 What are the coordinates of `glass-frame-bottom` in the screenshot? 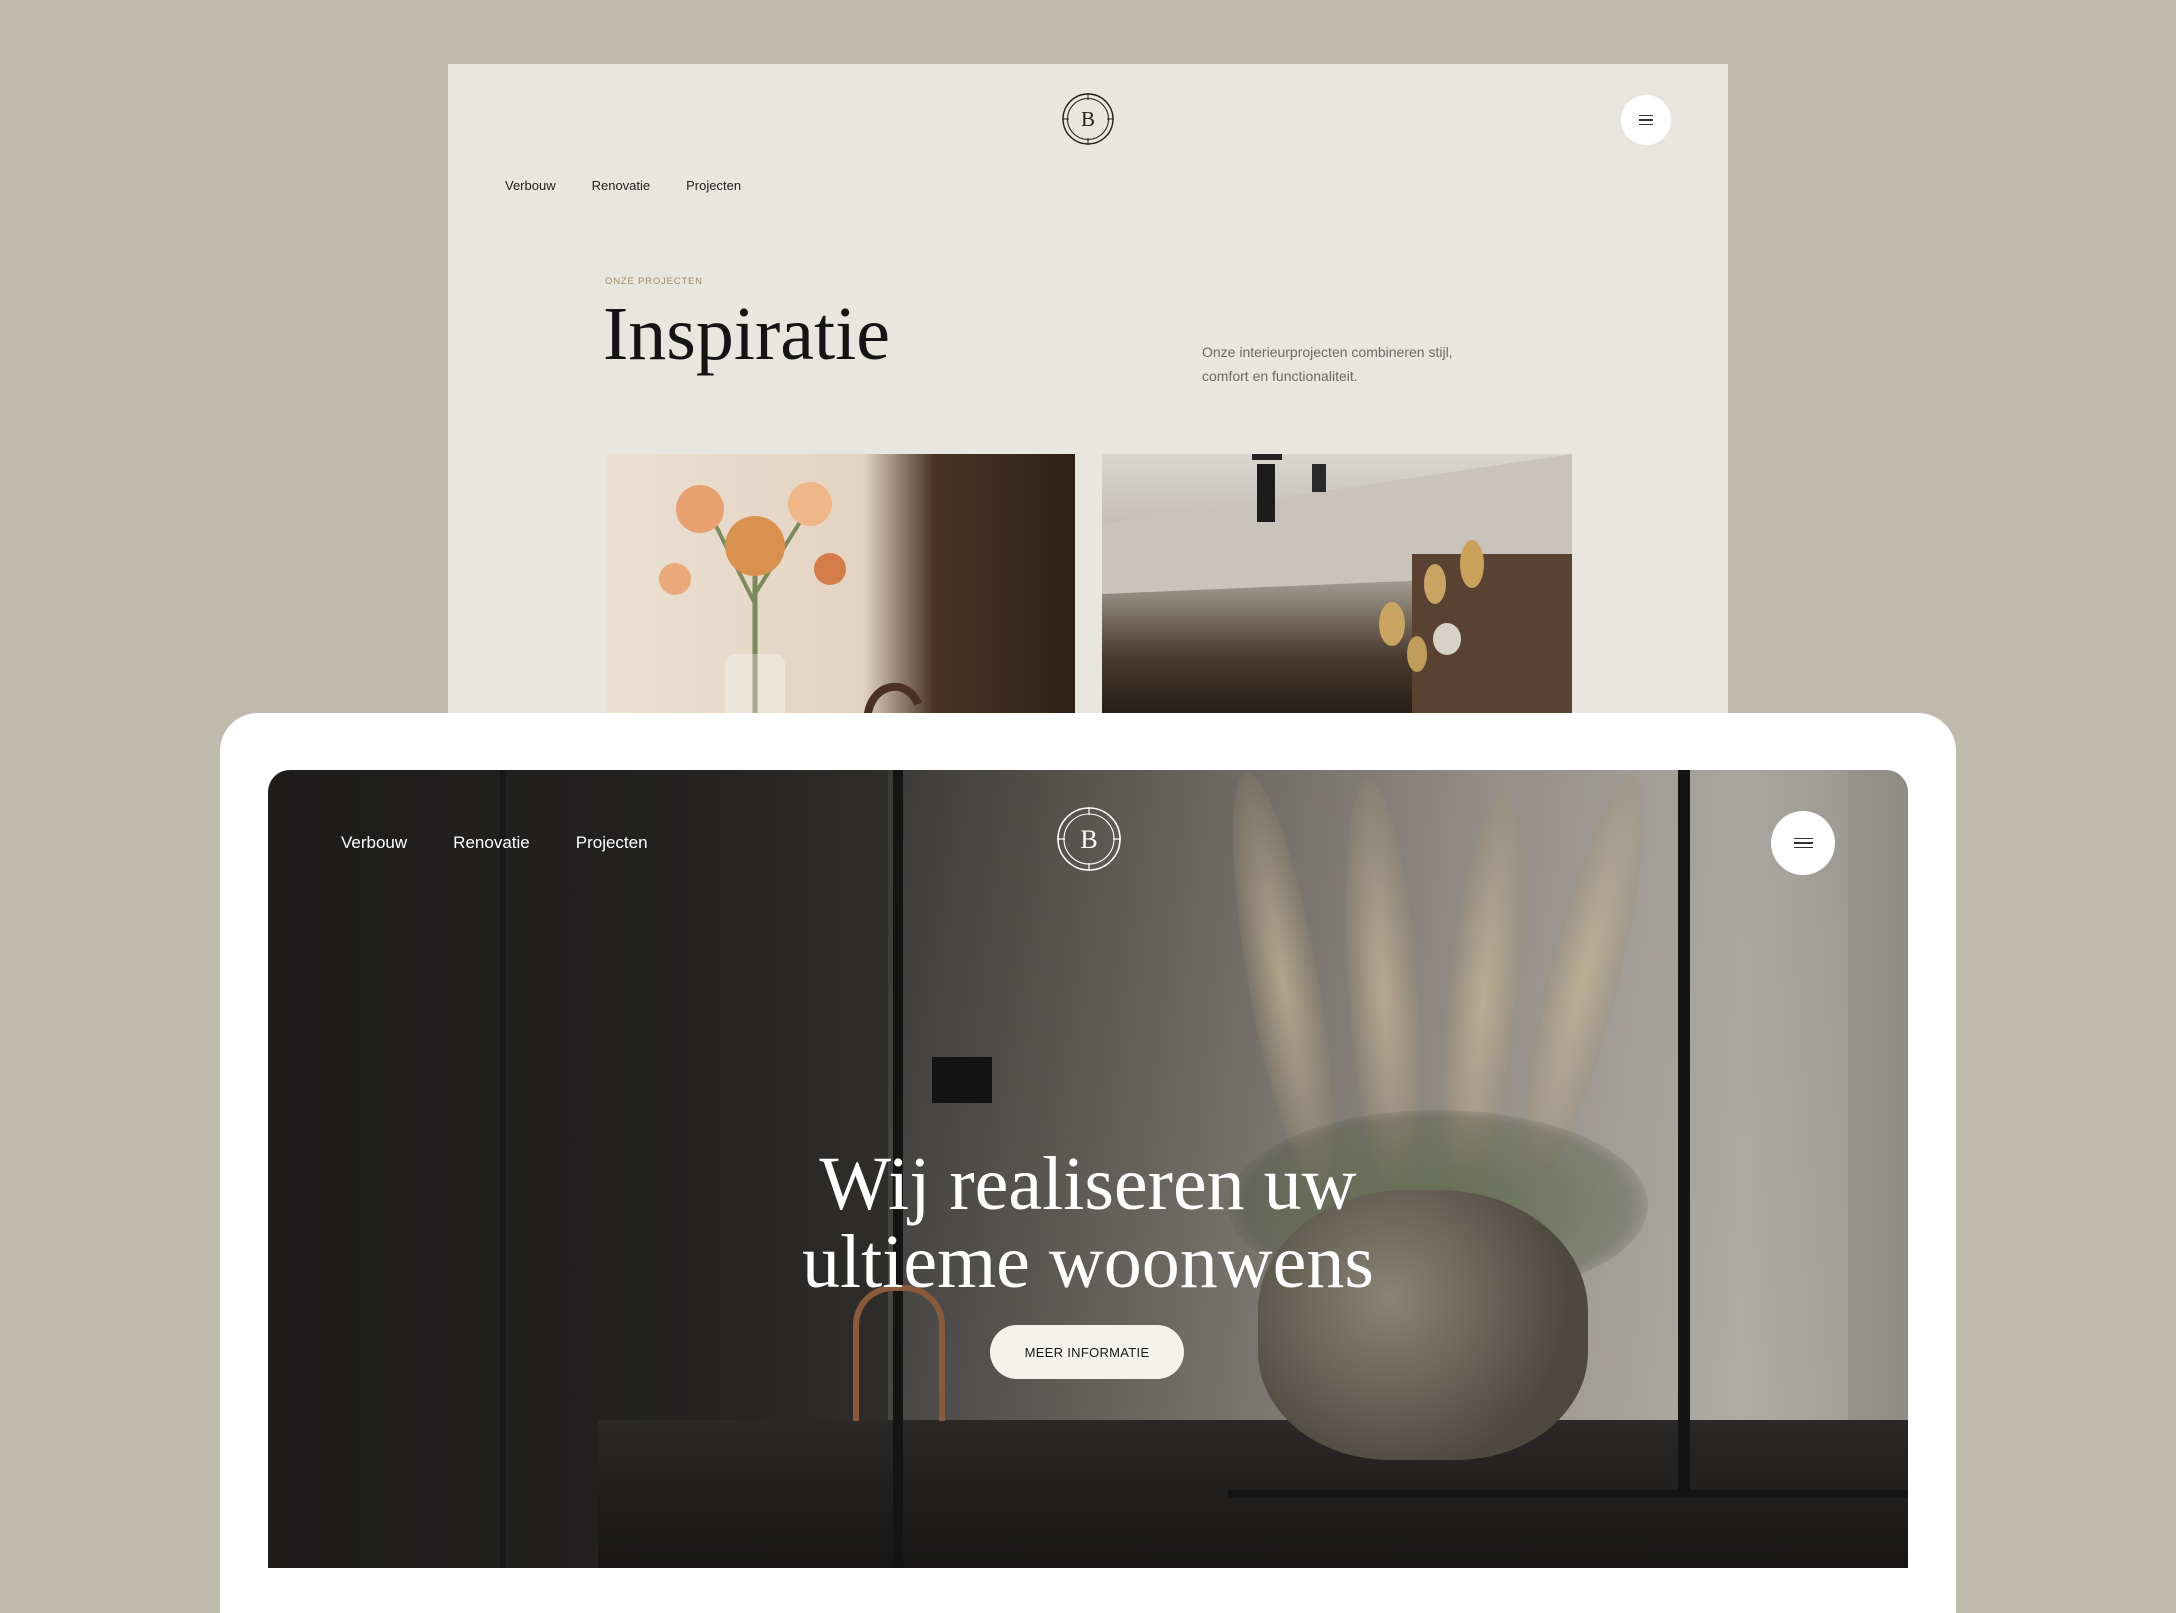 It's located at (1568, 1494).